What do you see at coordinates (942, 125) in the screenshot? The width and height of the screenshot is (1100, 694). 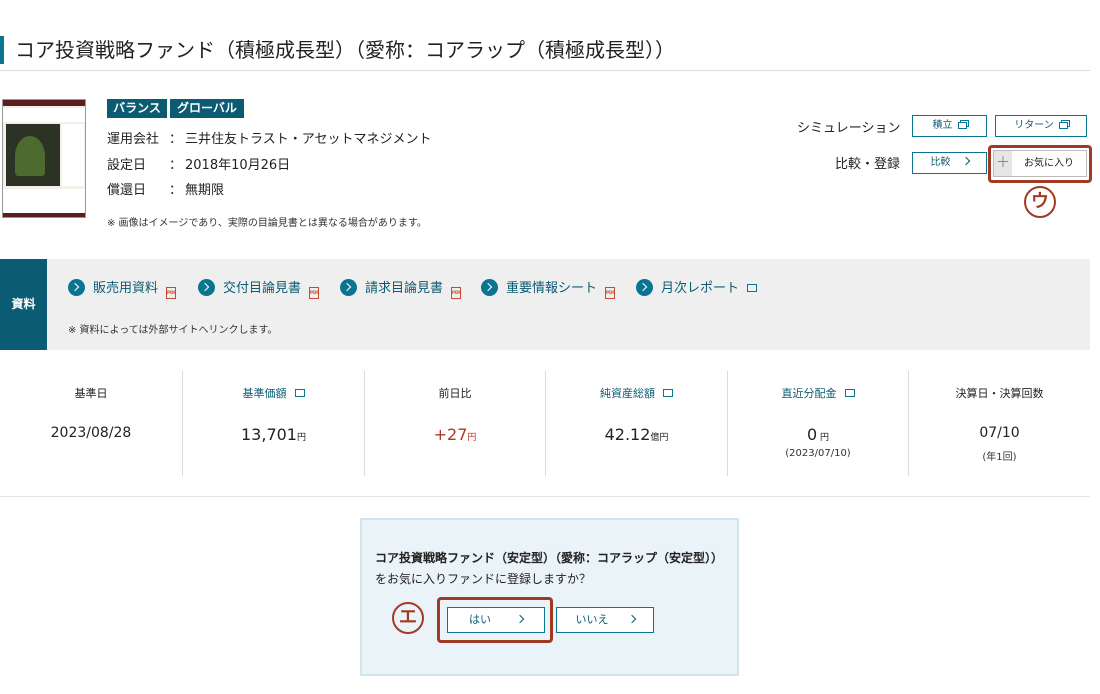 I see `tsumitate-label: 積立` at bounding box center [942, 125].